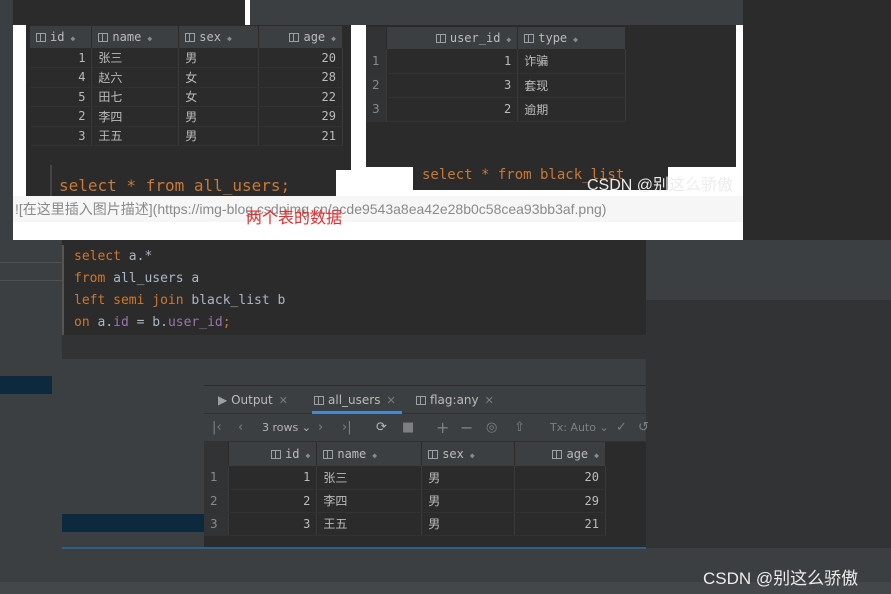 The image size is (891, 594). What do you see at coordinates (186, 136) in the screenshot?
I see `table-row: 3 王五男 21` at bounding box center [186, 136].